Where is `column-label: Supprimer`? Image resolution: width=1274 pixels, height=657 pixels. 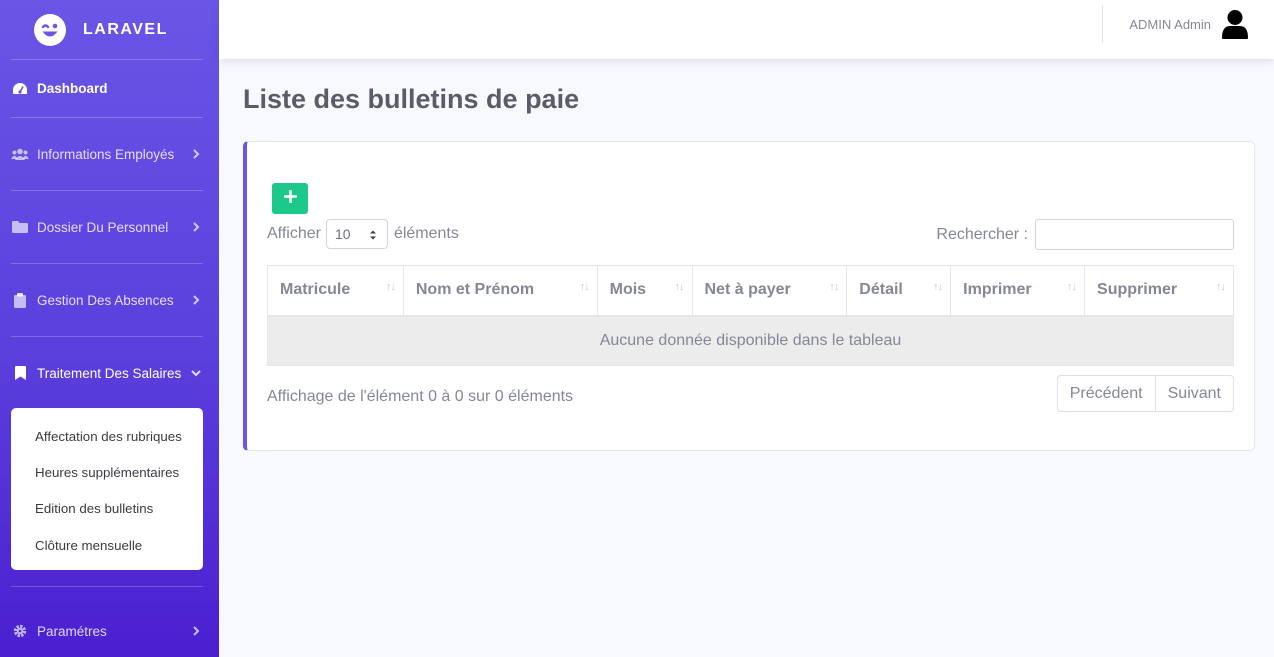 column-label: Supprimer is located at coordinates (1137, 290).